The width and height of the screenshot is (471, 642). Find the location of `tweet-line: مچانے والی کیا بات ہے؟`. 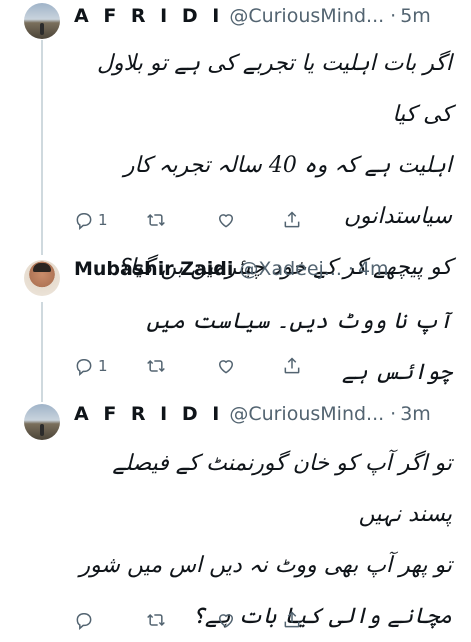

tweet-line: مچانے والی کیا بات ہے؟ is located at coordinates (321, 616).